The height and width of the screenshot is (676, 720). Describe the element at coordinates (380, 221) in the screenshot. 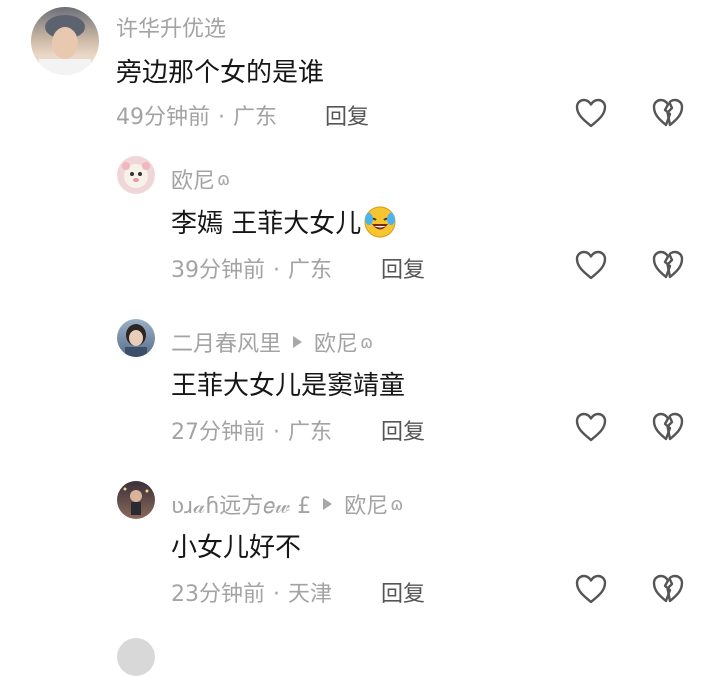

I see `laughing-crying-emoji-icon` at that location.